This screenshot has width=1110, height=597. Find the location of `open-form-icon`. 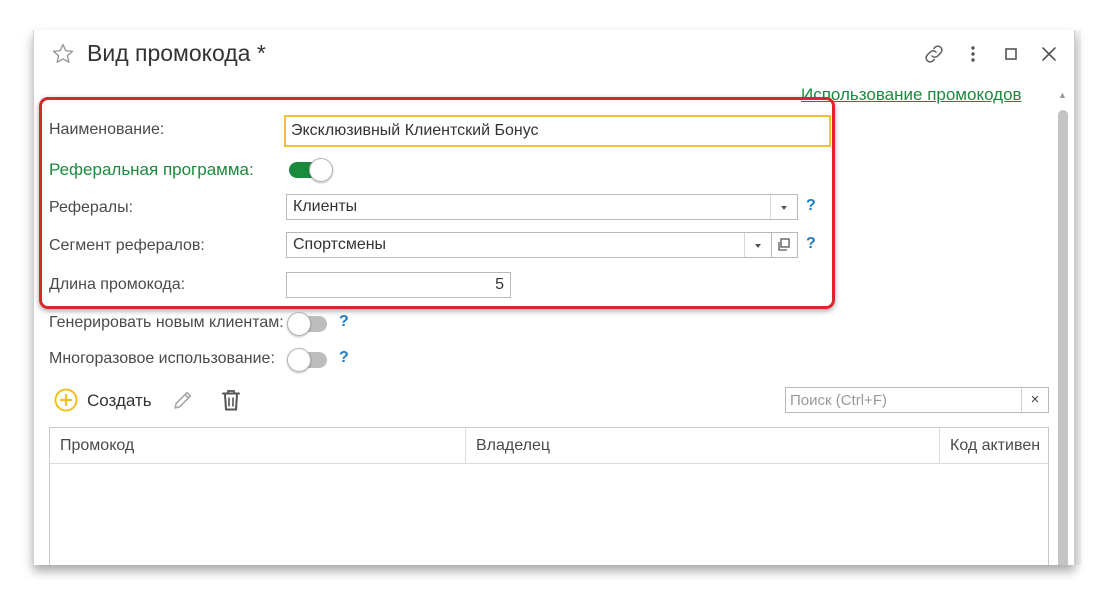

open-form-icon is located at coordinates (784, 244).